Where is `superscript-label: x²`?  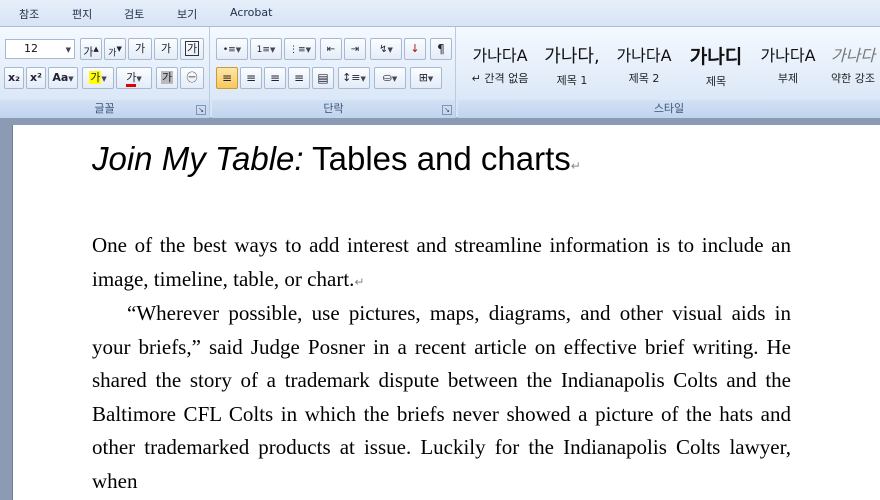
superscript-label: x² is located at coordinates (36, 77).